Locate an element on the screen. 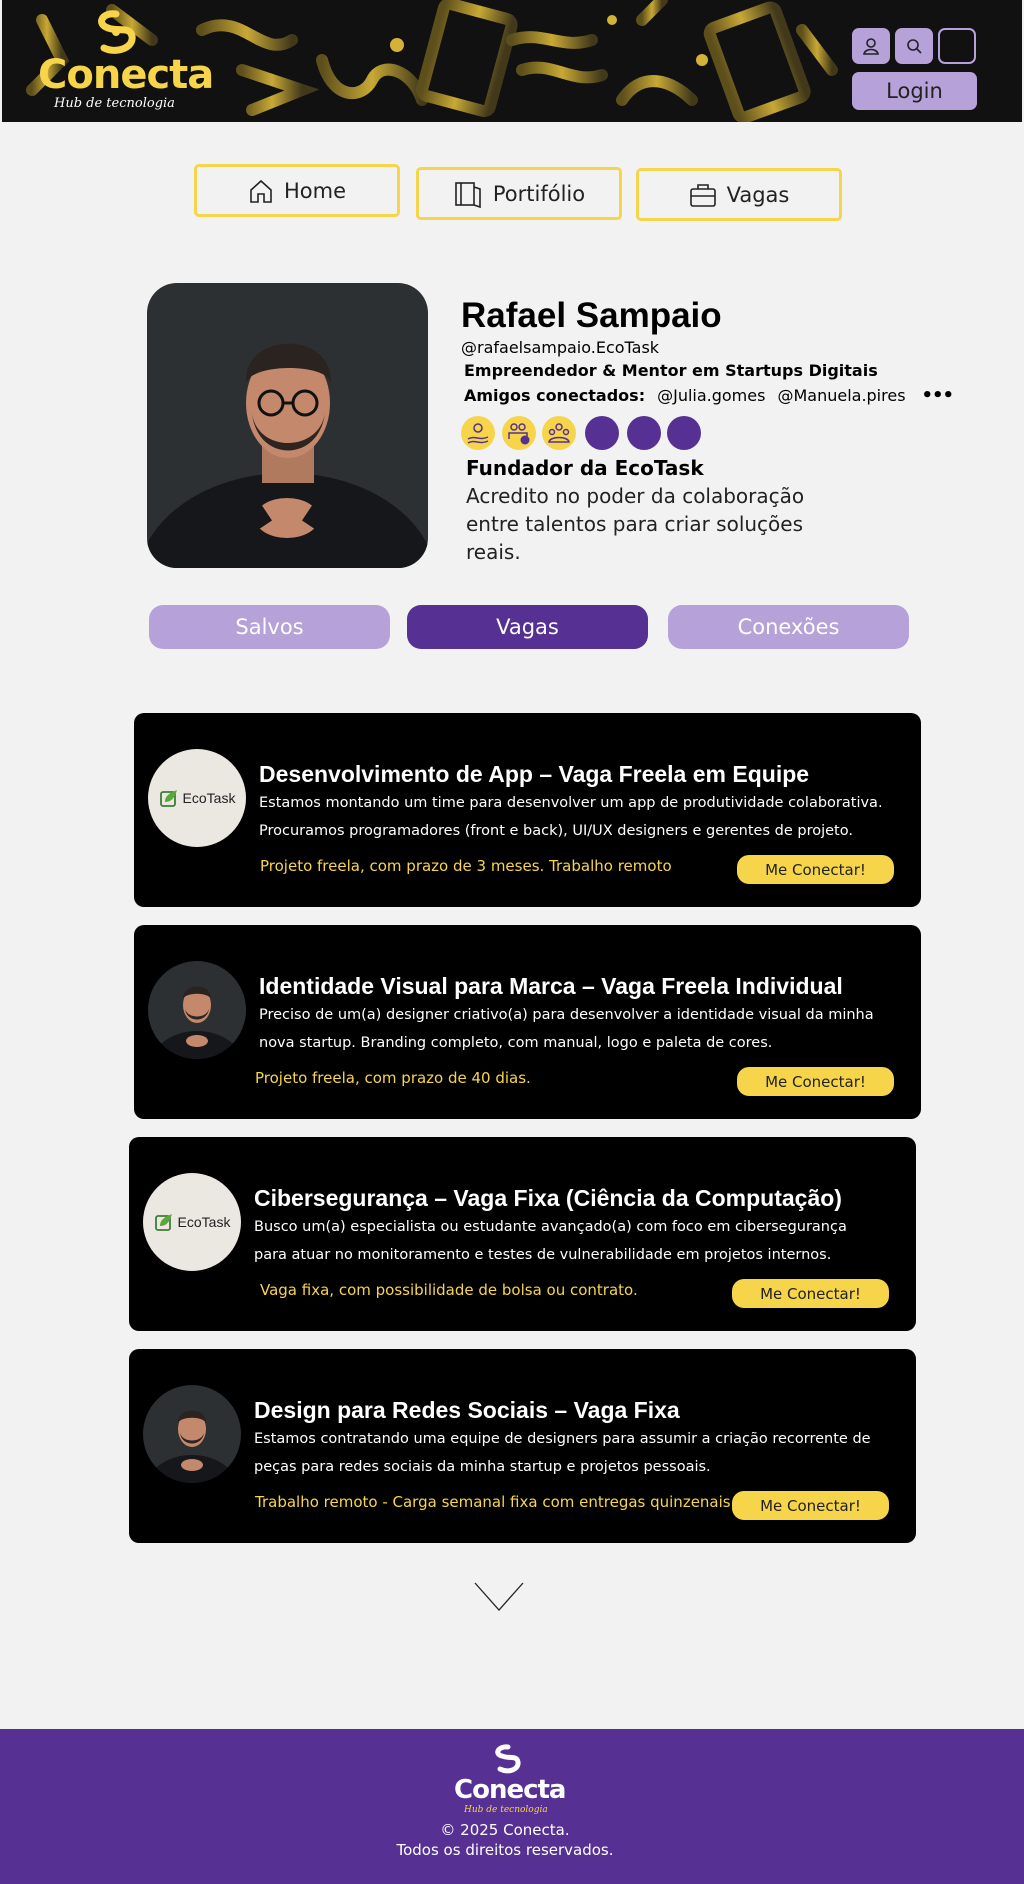 The image size is (1024, 1884). nav-portfolio: Portifólio is located at coordinates (519, 193).